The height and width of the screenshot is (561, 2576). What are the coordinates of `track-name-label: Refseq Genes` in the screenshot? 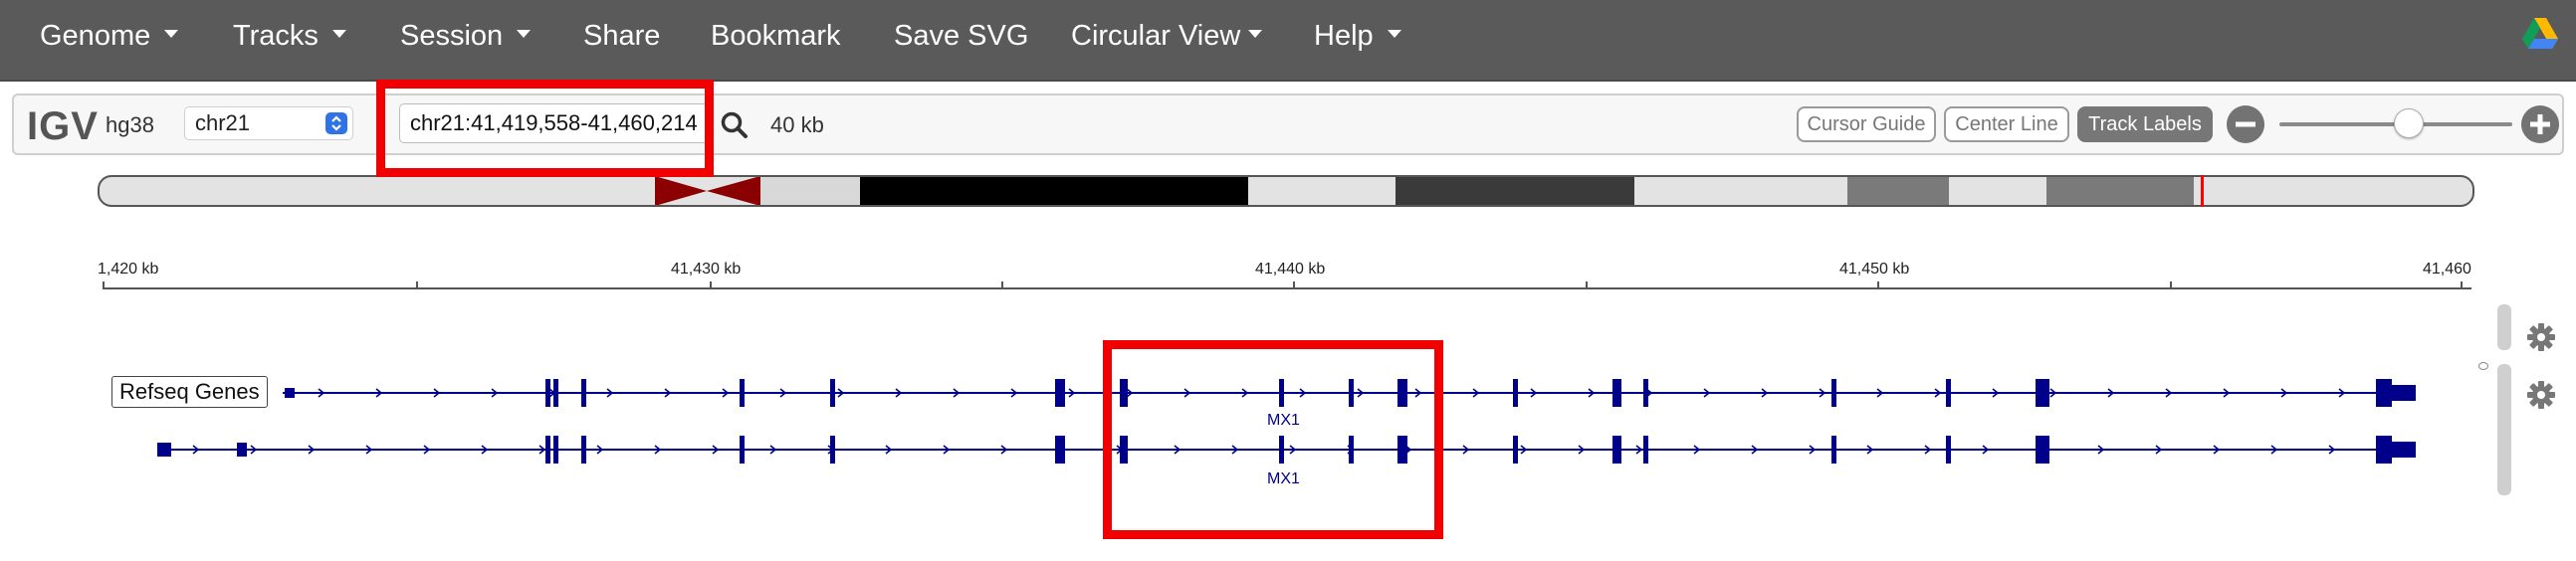 It's located at (189, 392).